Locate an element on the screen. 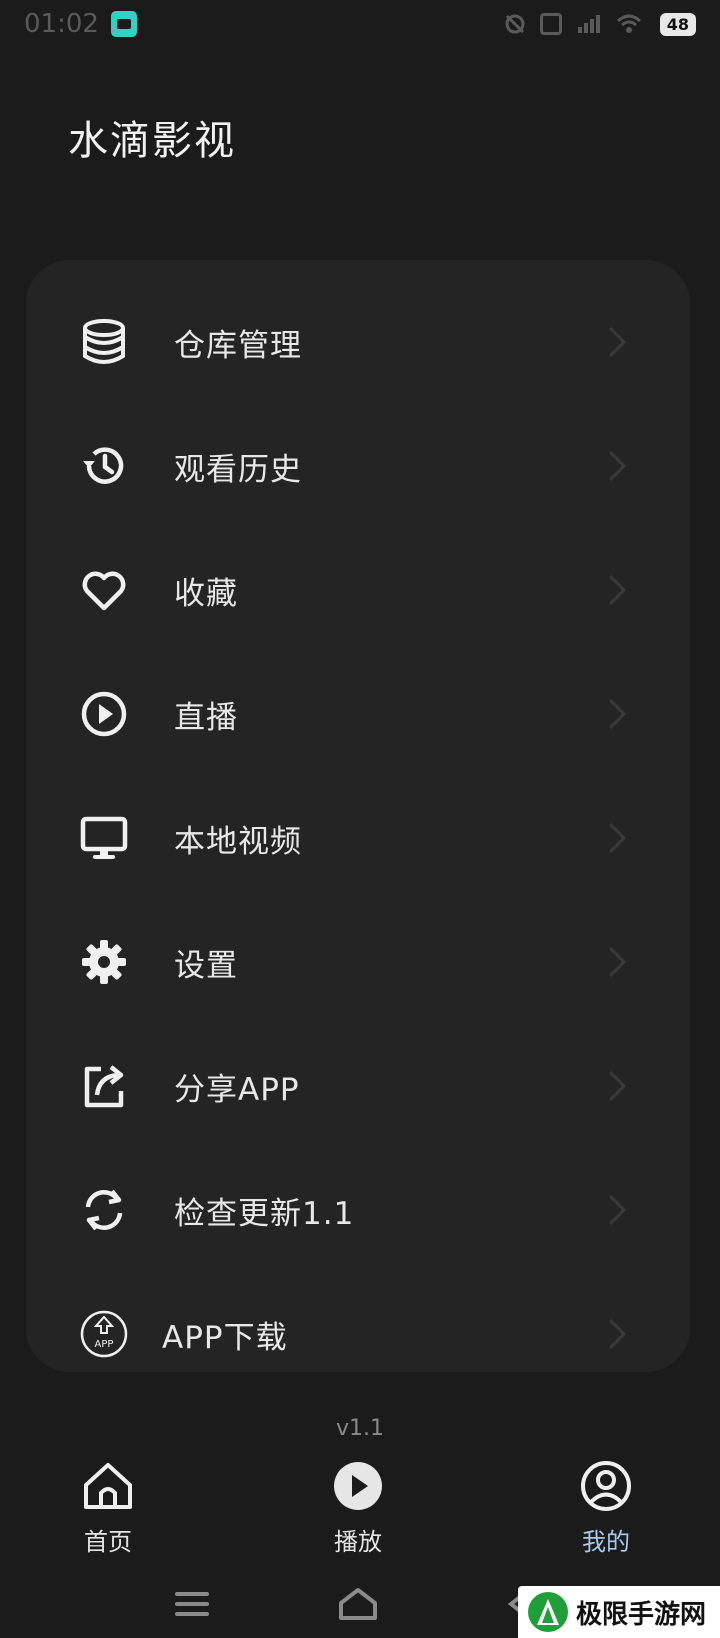 This screenshot has width=720, height=1638. menu-item-history: 观看历史 is located at coordinates (358, 466).